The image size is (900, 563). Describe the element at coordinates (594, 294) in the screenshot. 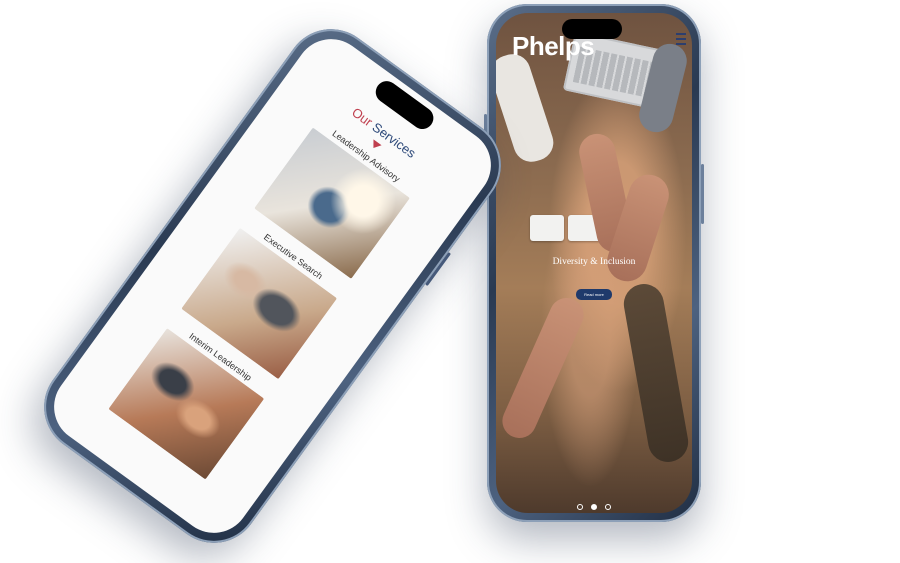

I see `read-more-button: Read more` at that location.